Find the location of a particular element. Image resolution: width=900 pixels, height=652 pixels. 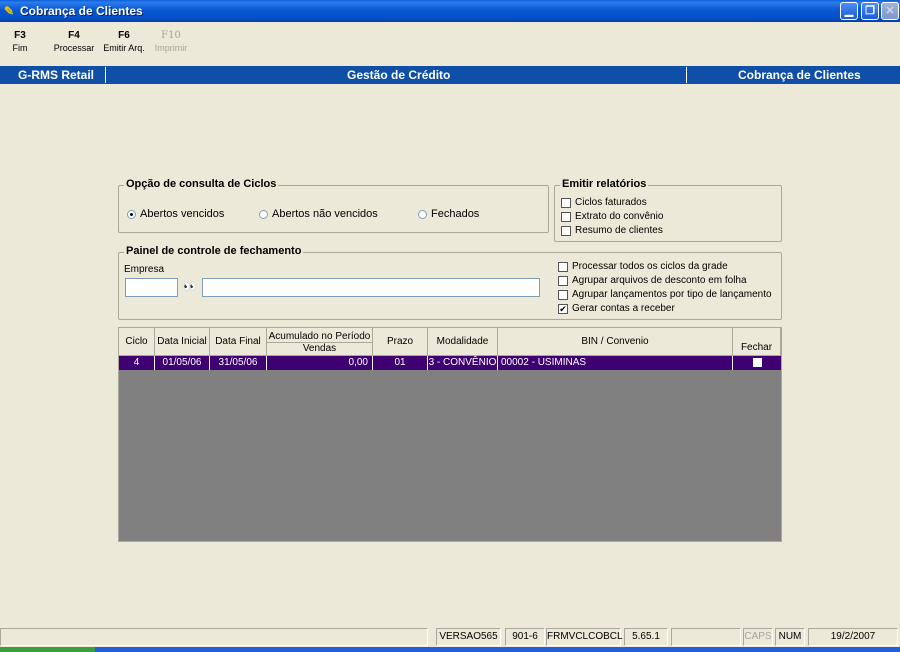

restore-button: ❐ is located at coordinates (870, 11).